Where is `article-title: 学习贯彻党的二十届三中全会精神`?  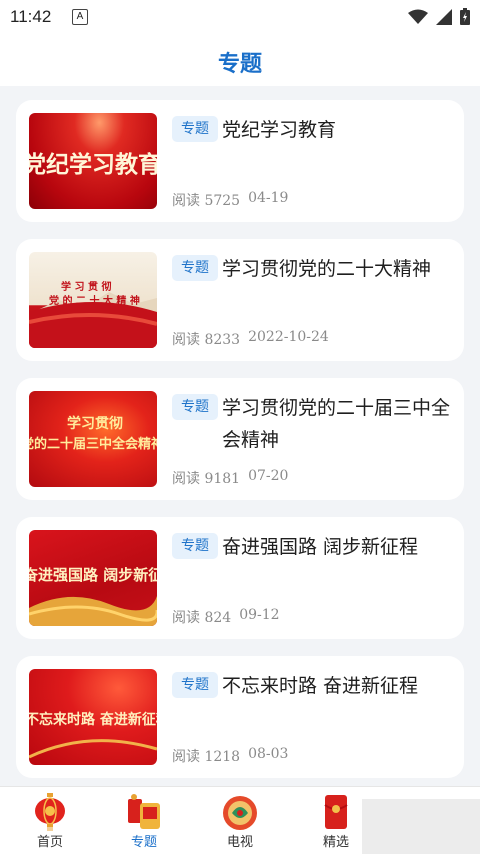 article-title: 学习贯彻党的二十届三中全会精神 is located at coordinates (336, 424).